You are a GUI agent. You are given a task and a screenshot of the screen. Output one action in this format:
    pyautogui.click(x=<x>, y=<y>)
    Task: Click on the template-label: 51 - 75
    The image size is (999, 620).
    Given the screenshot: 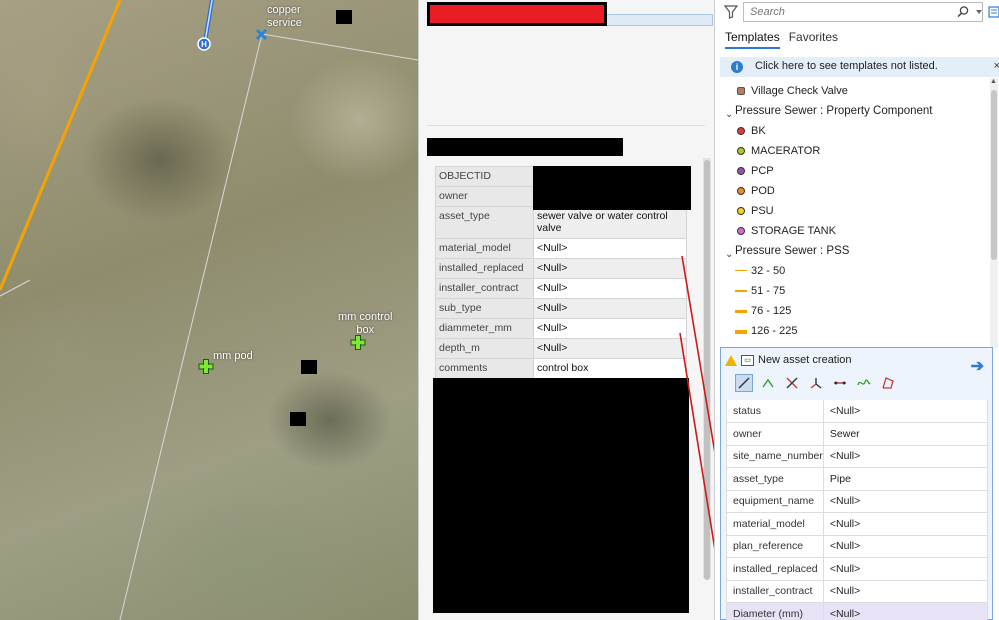 What is the action you would take?
    pyautogui.click(x=768, y=291)
    